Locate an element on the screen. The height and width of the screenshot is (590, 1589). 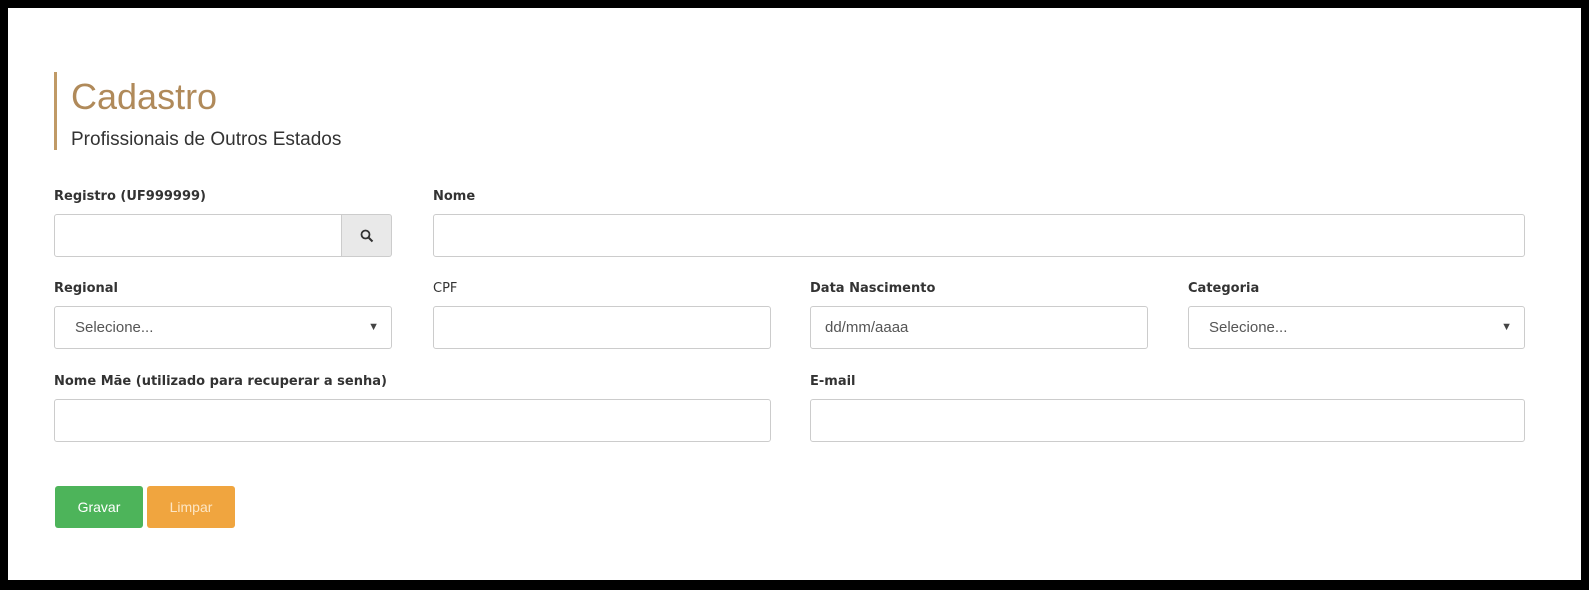
categoria-label: Categoria is located at coordinates (1224, 288).